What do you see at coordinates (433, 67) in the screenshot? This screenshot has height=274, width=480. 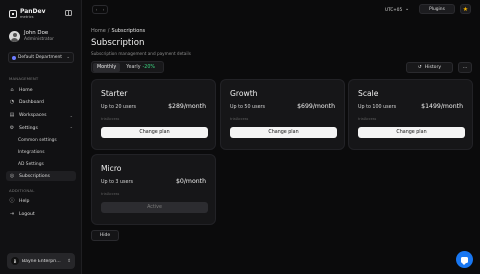 I see `history-label: History` at bounding box center [433, 67].